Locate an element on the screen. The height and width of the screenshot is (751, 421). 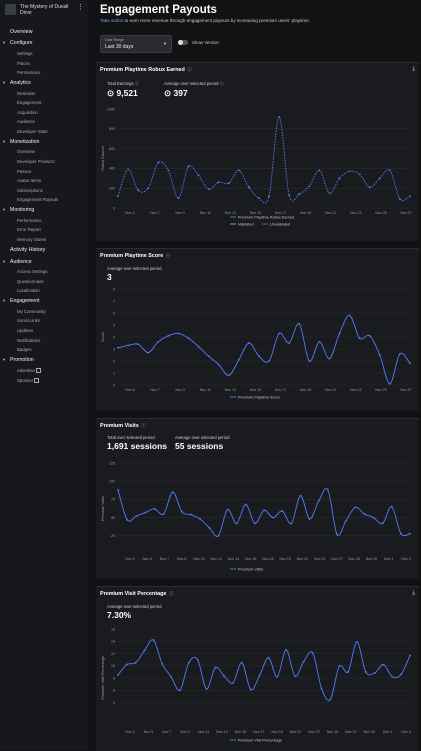
y-tick-label: 0 is located at coordinates (114, 208).